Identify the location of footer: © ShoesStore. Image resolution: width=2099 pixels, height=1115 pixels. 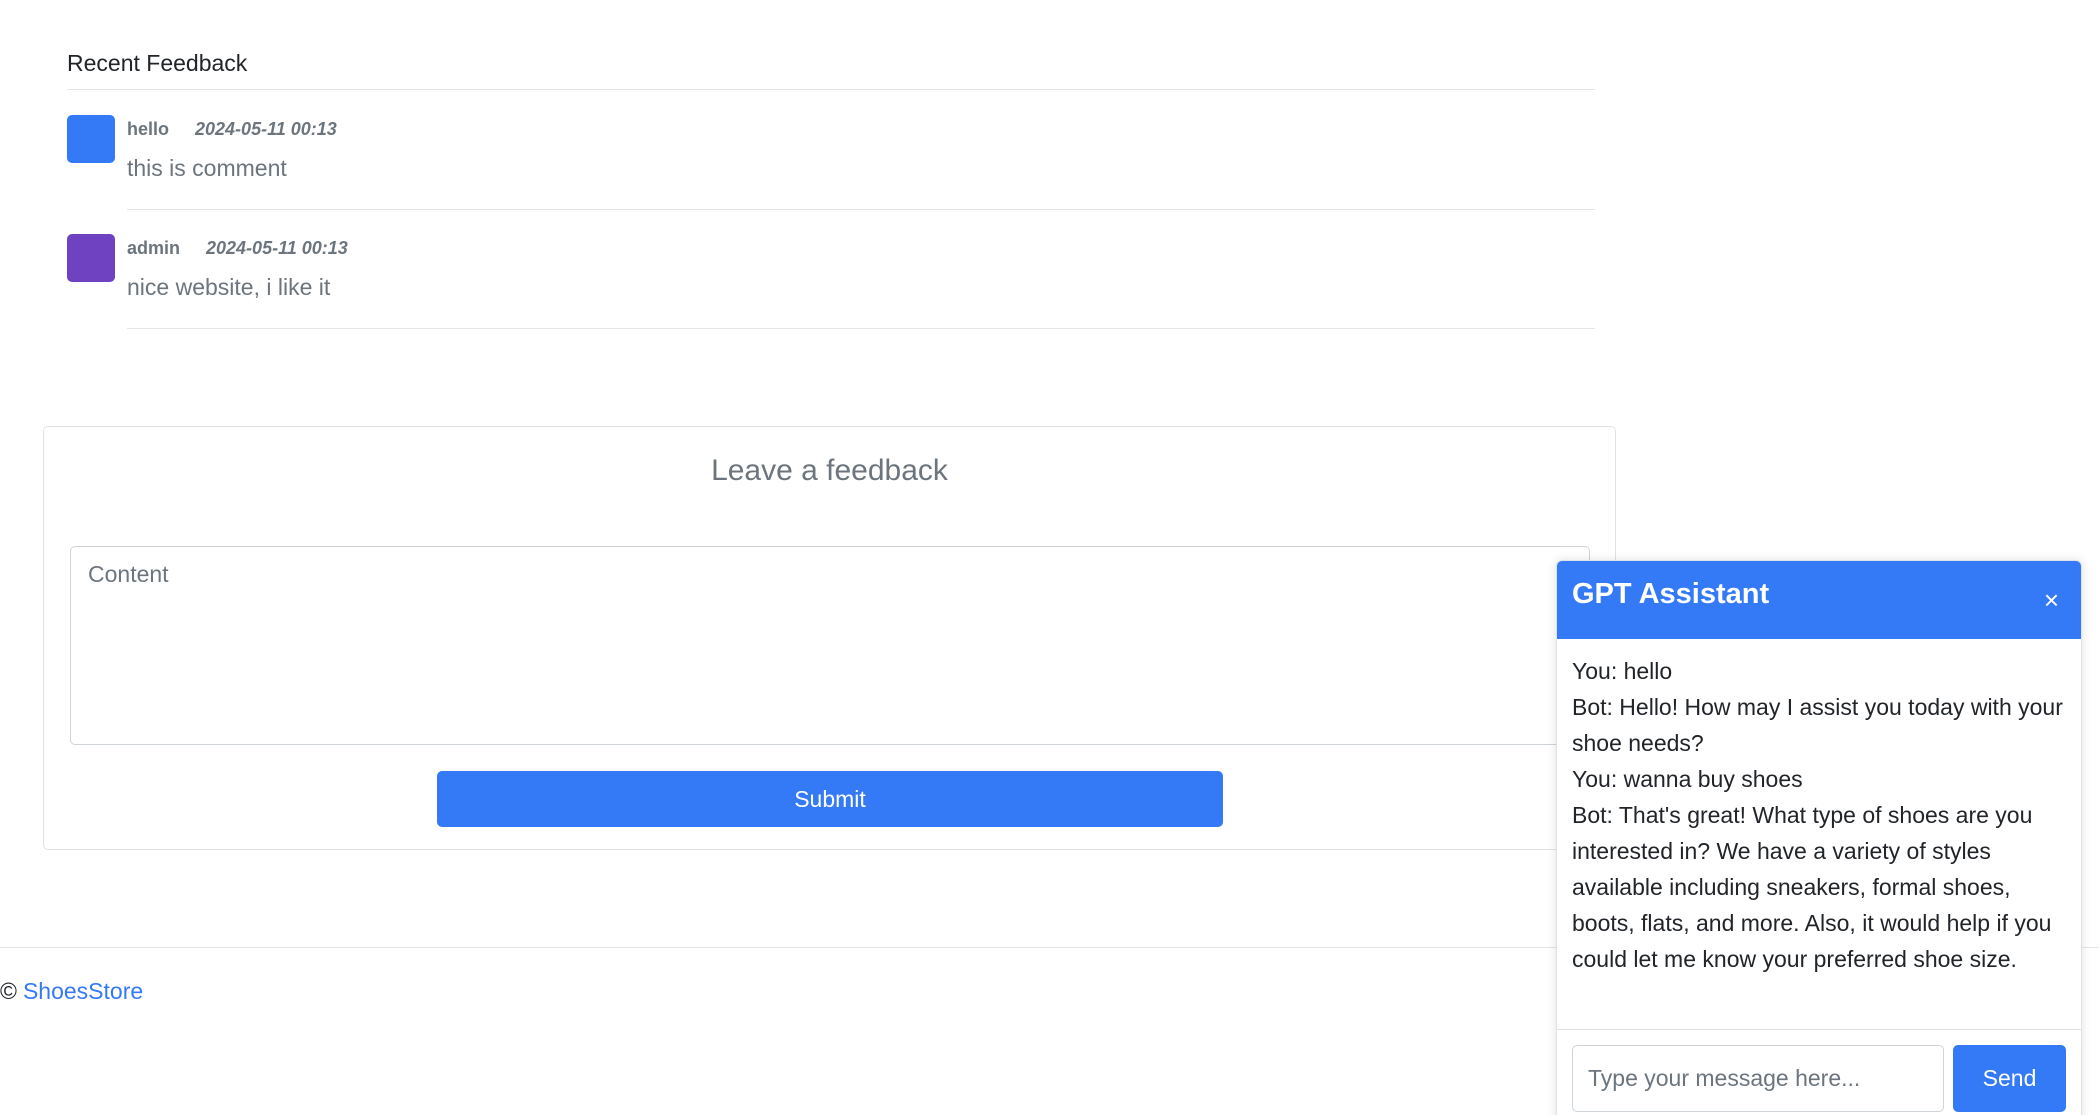
(71, 991).